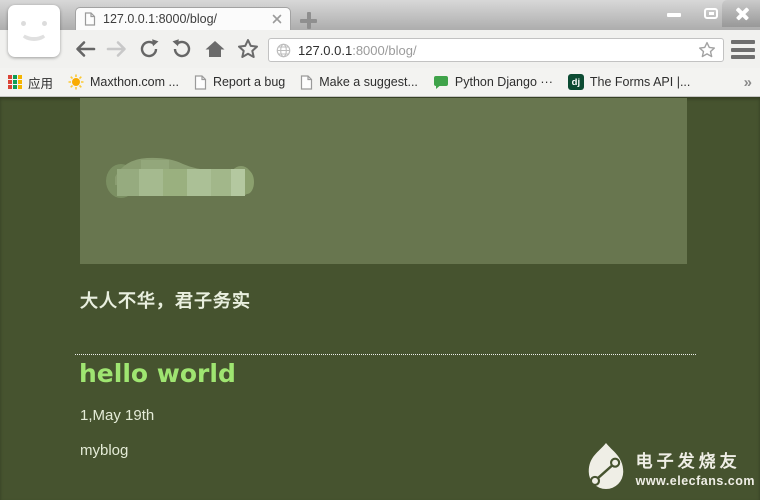 Image resolution: width=760 pixels, height=500 pixels. I want to click on window-close-button, so click(742, 13).